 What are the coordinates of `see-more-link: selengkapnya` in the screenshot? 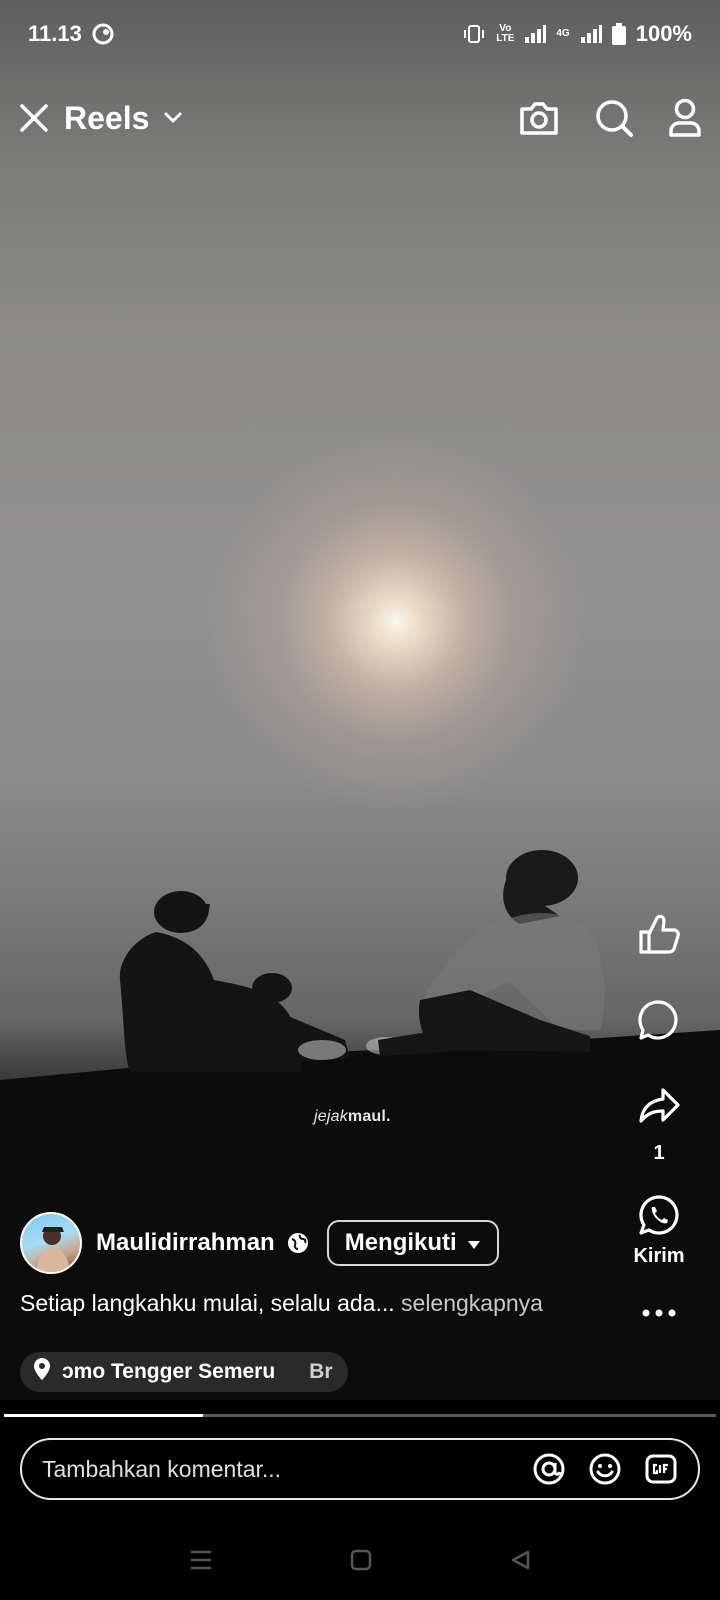 It's located at (472, 1303).